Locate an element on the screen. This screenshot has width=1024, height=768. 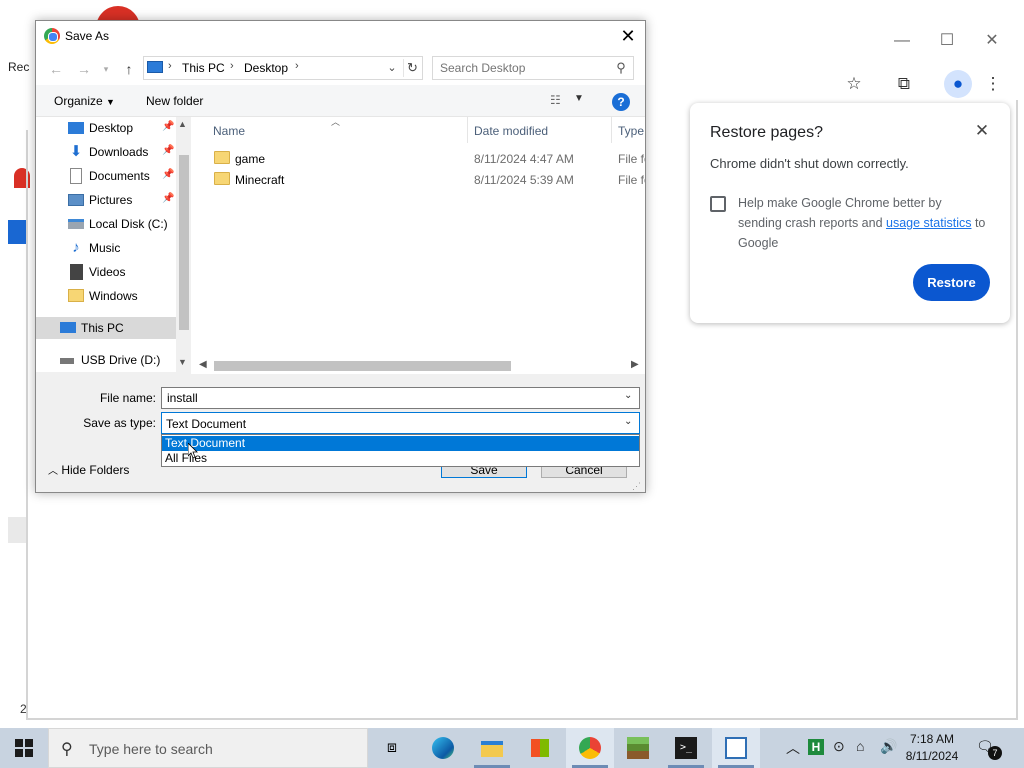
address-bar: › This PC › Desktop › ⌄ ↻ is located at coordinates (283, 68).